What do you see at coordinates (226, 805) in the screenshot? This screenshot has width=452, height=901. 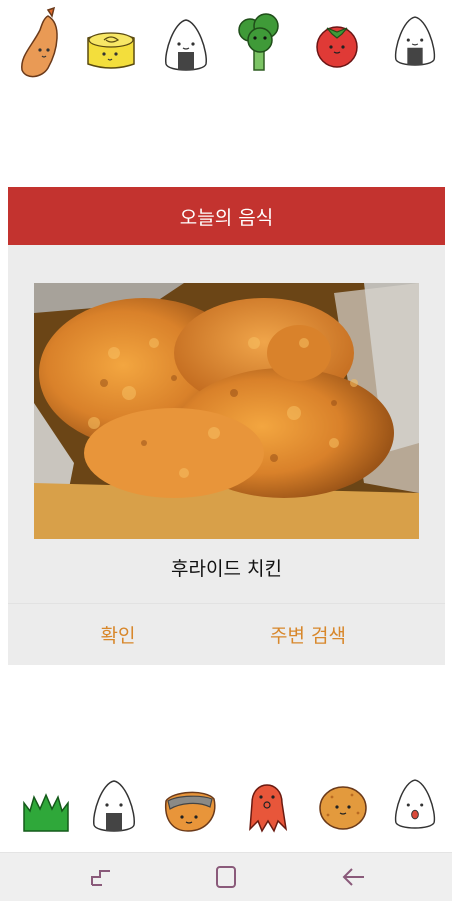 I see `bottom-food-decoration` at bounding box center [226, 805].